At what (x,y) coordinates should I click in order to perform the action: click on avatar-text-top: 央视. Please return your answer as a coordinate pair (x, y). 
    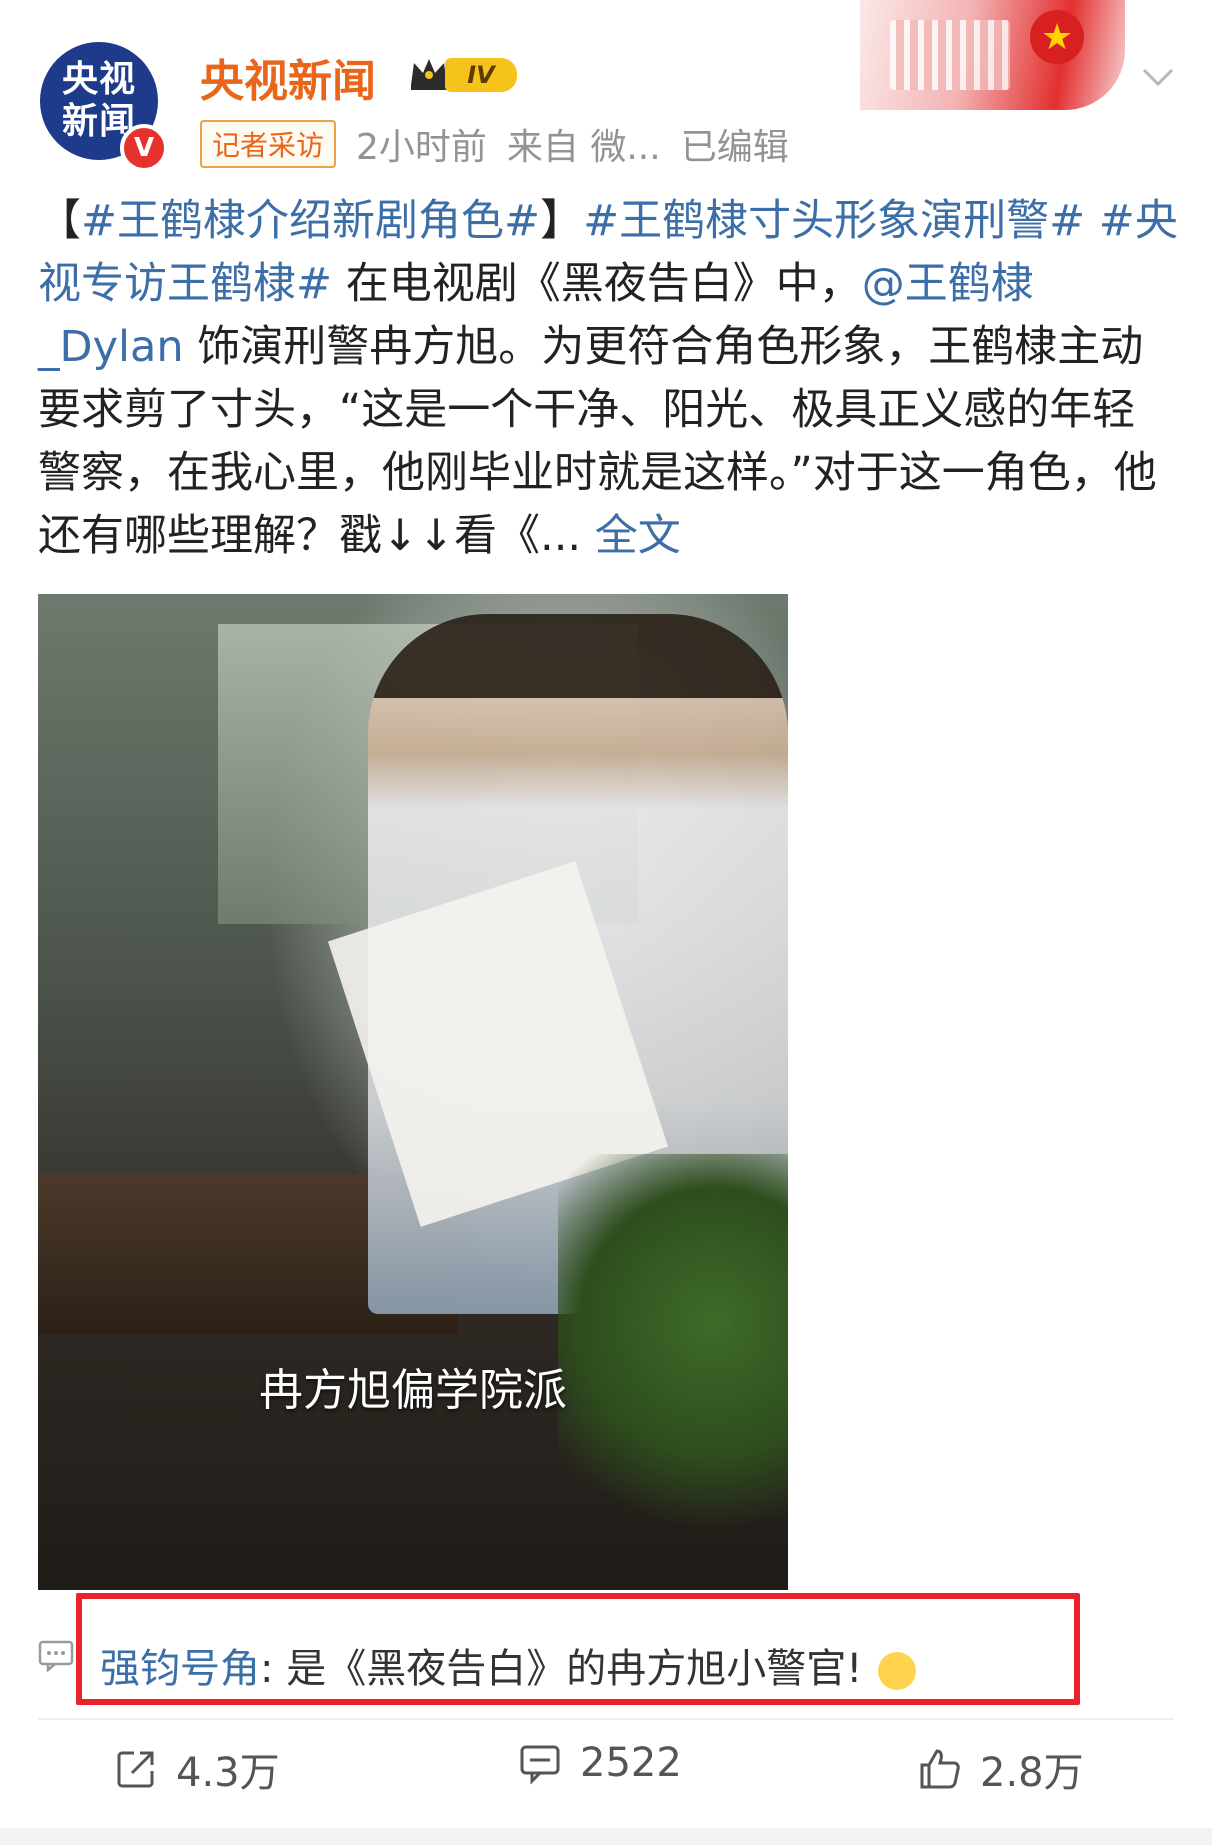
    Looking at the image, I should click on (98, 79).